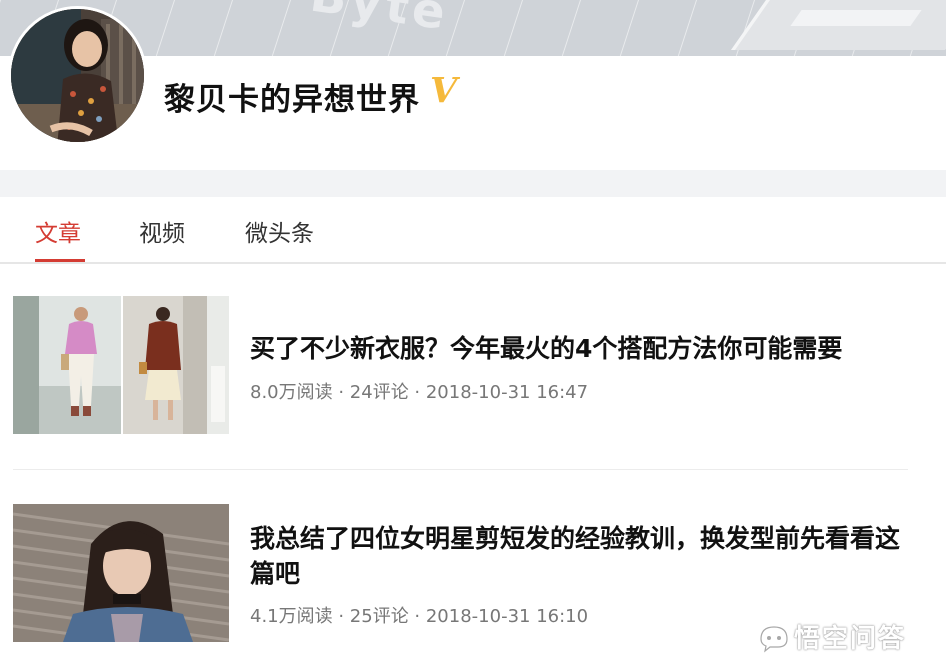  Describe the element at coordinates (419, 616) in the screenshot. I see `article-meta: 4.1万阅读 · 25评论 · 2018-10-31 16:10` at that location.